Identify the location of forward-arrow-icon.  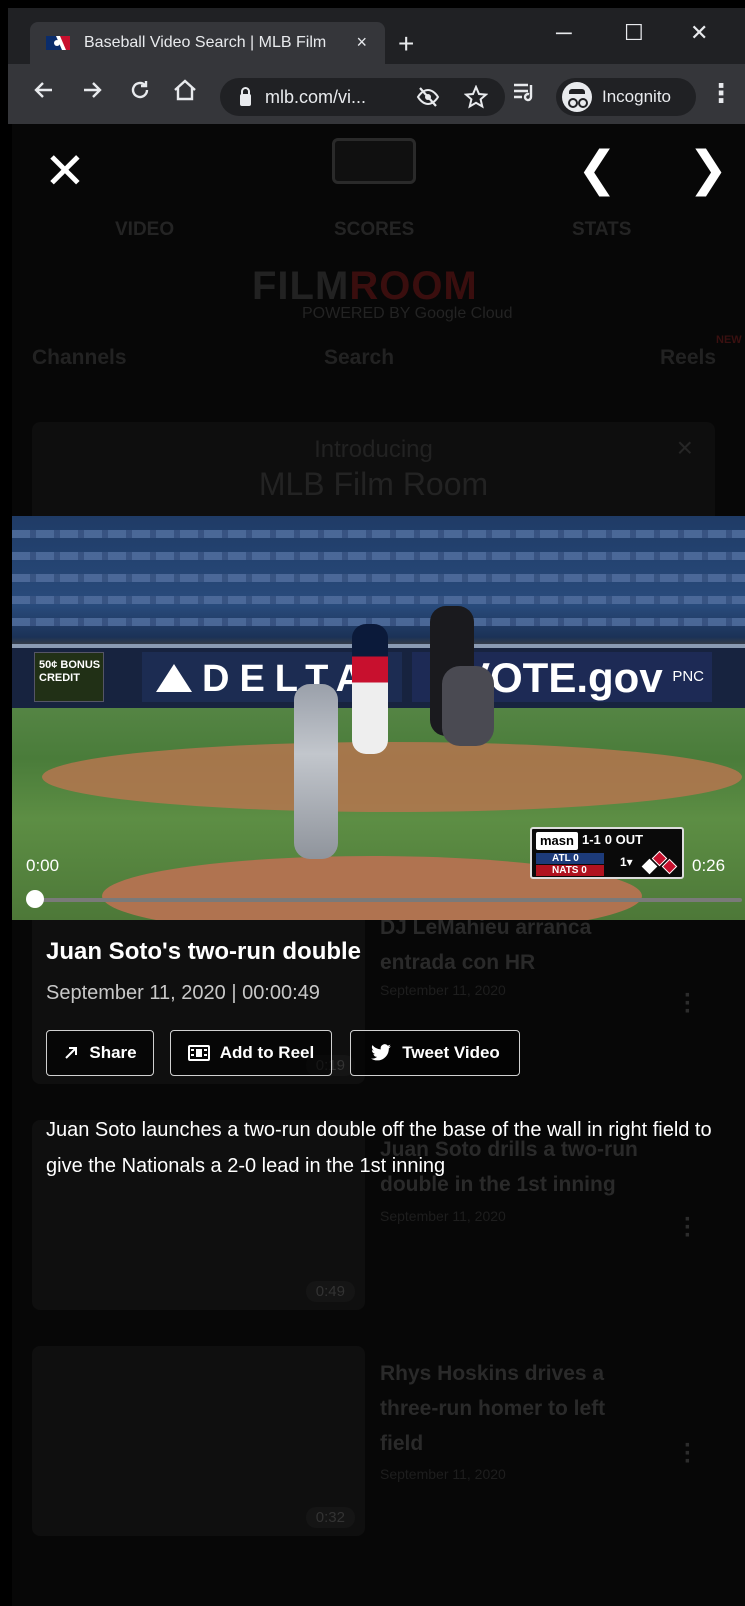
(92, 92).